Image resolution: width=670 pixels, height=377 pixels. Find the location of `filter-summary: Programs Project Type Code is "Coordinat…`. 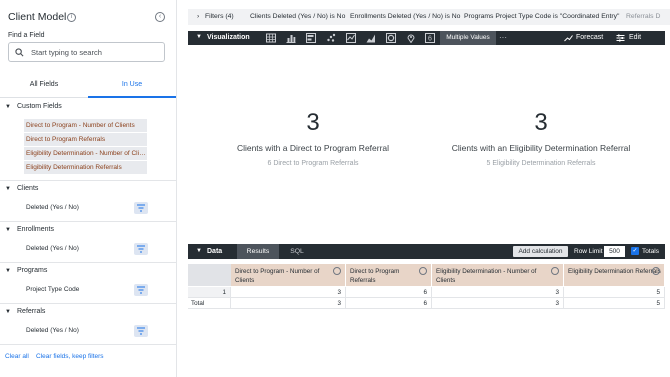

filter-summary: Programs Project Type Code is "Coordinat… is located at coordinates (541, 16).